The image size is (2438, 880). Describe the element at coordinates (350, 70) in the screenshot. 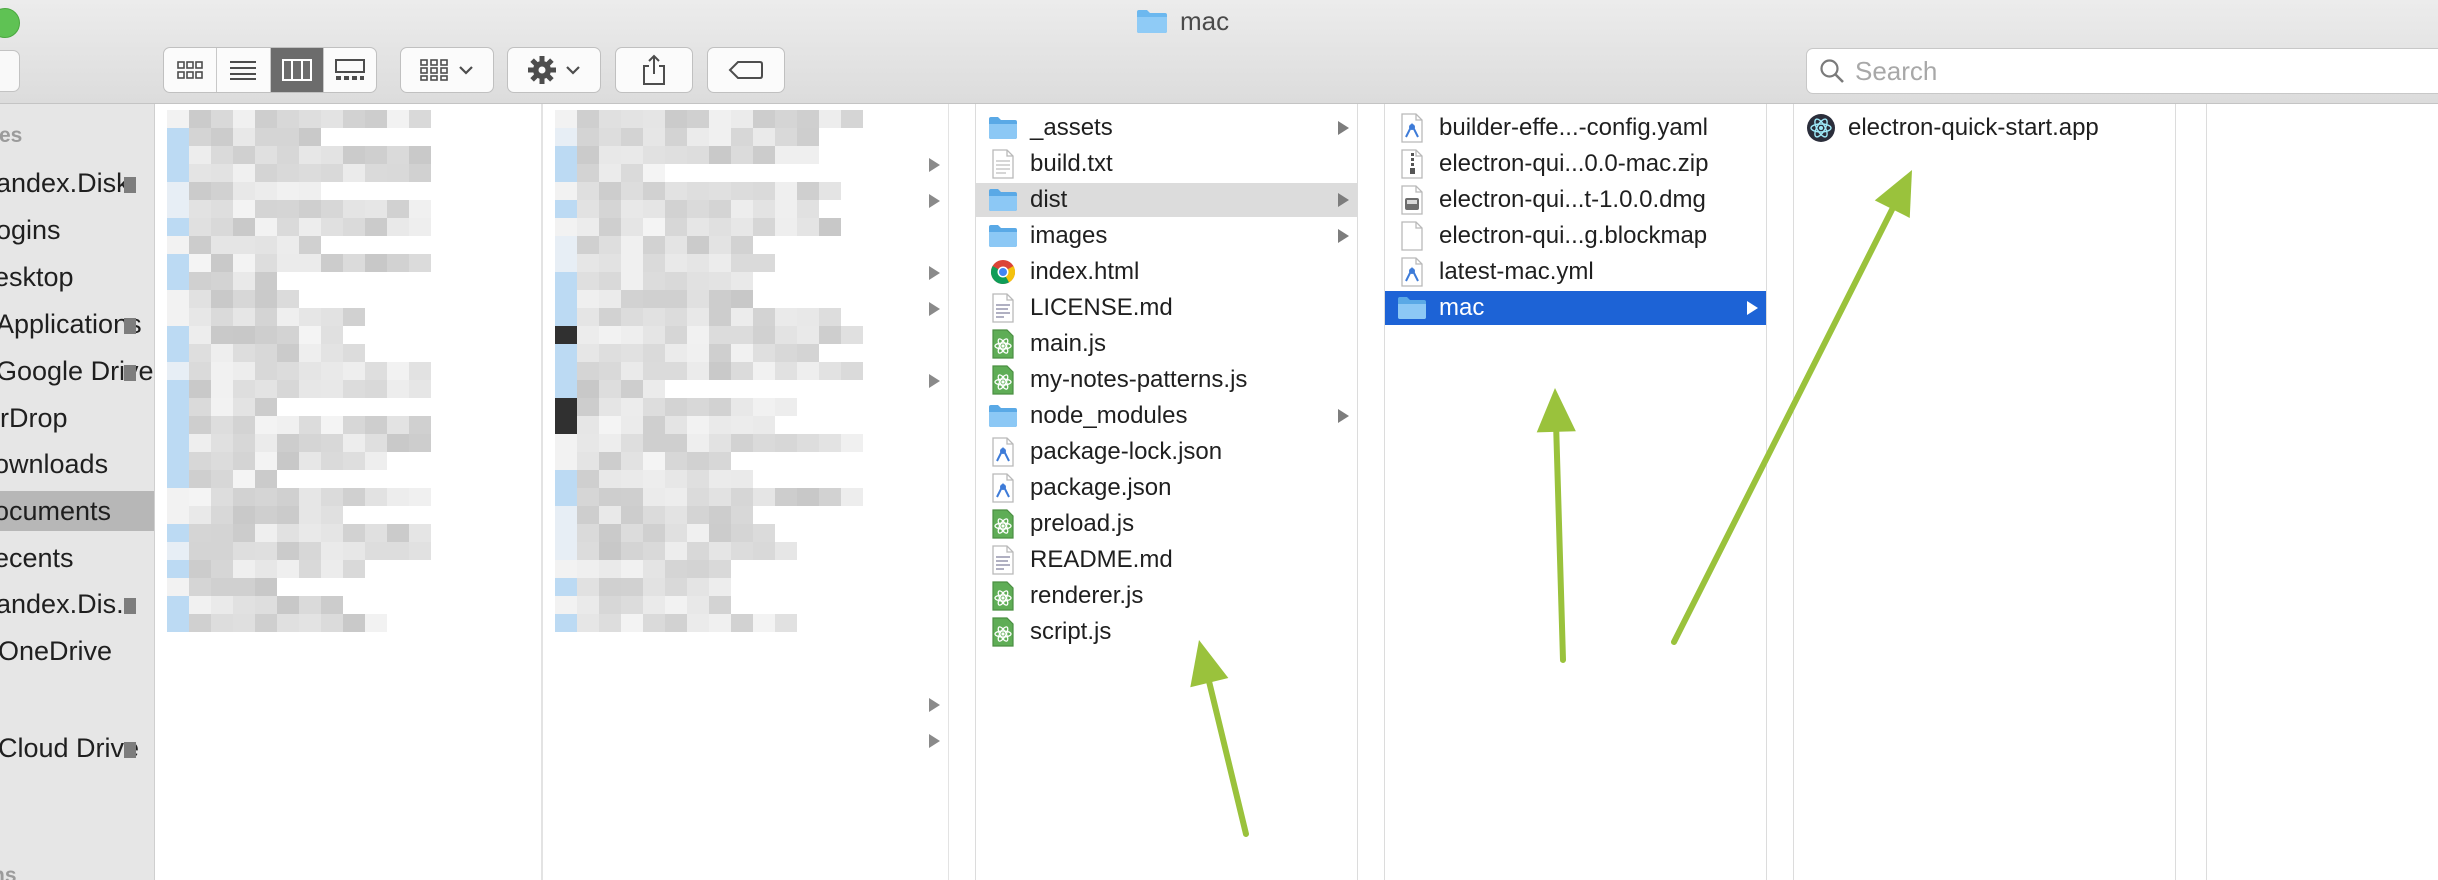

I see `gallery-view-button` at that location.